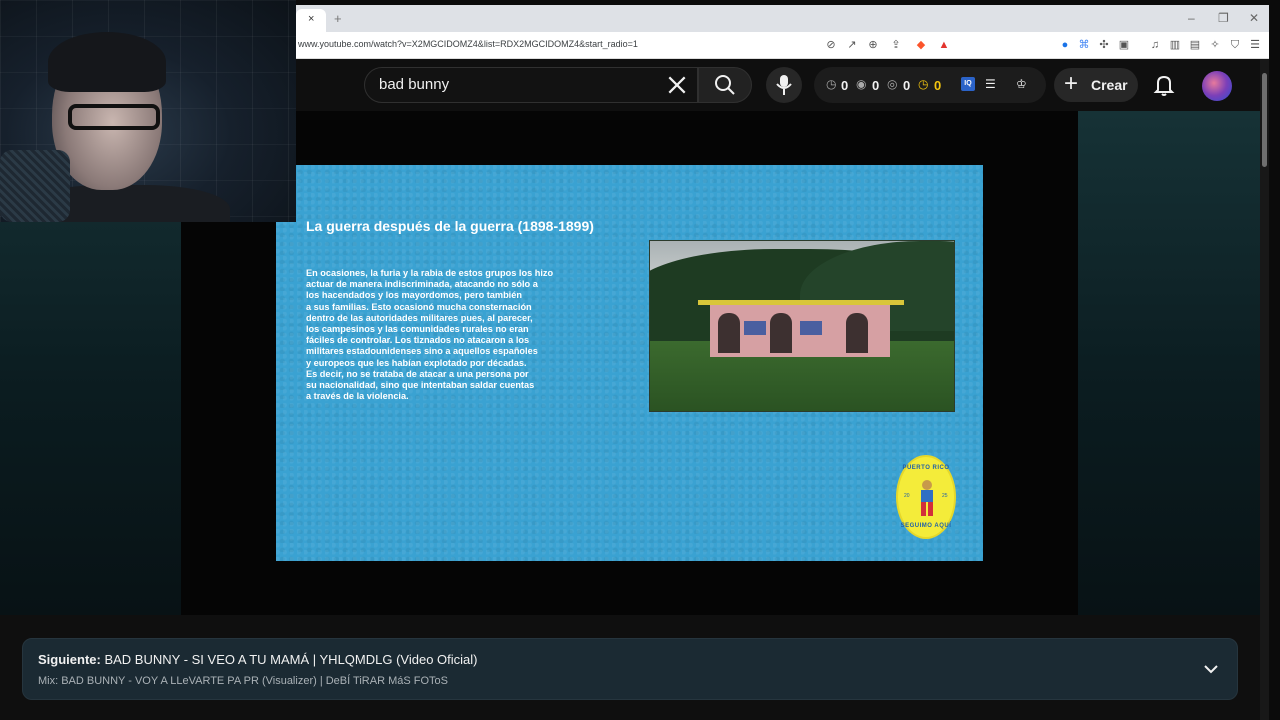 Image resolution: width=1280 pixels, height=720 pixels. Describe the element at coordinates (923, 84) in the screenshot. I see `timer-icon: ◷` at that location.